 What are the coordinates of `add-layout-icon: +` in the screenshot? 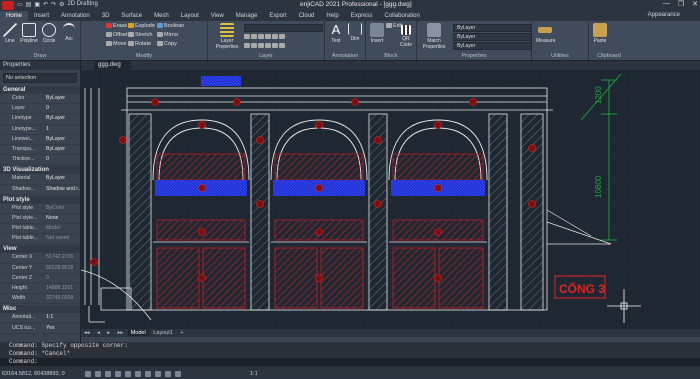 It's located at (181, 333).